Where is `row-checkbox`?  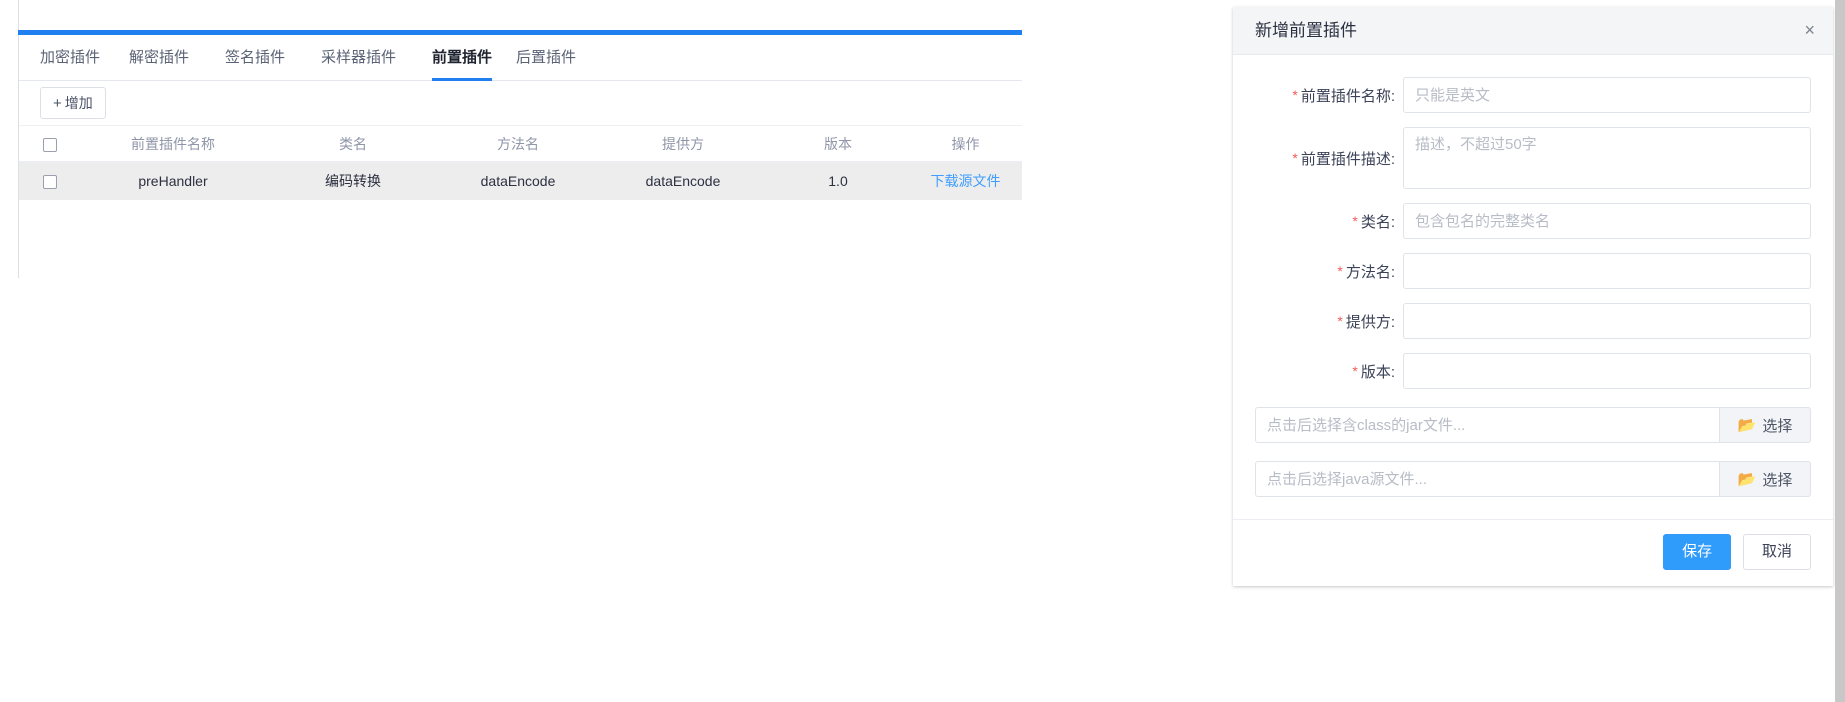
row-checkbox is located at coordinates (50, 182).